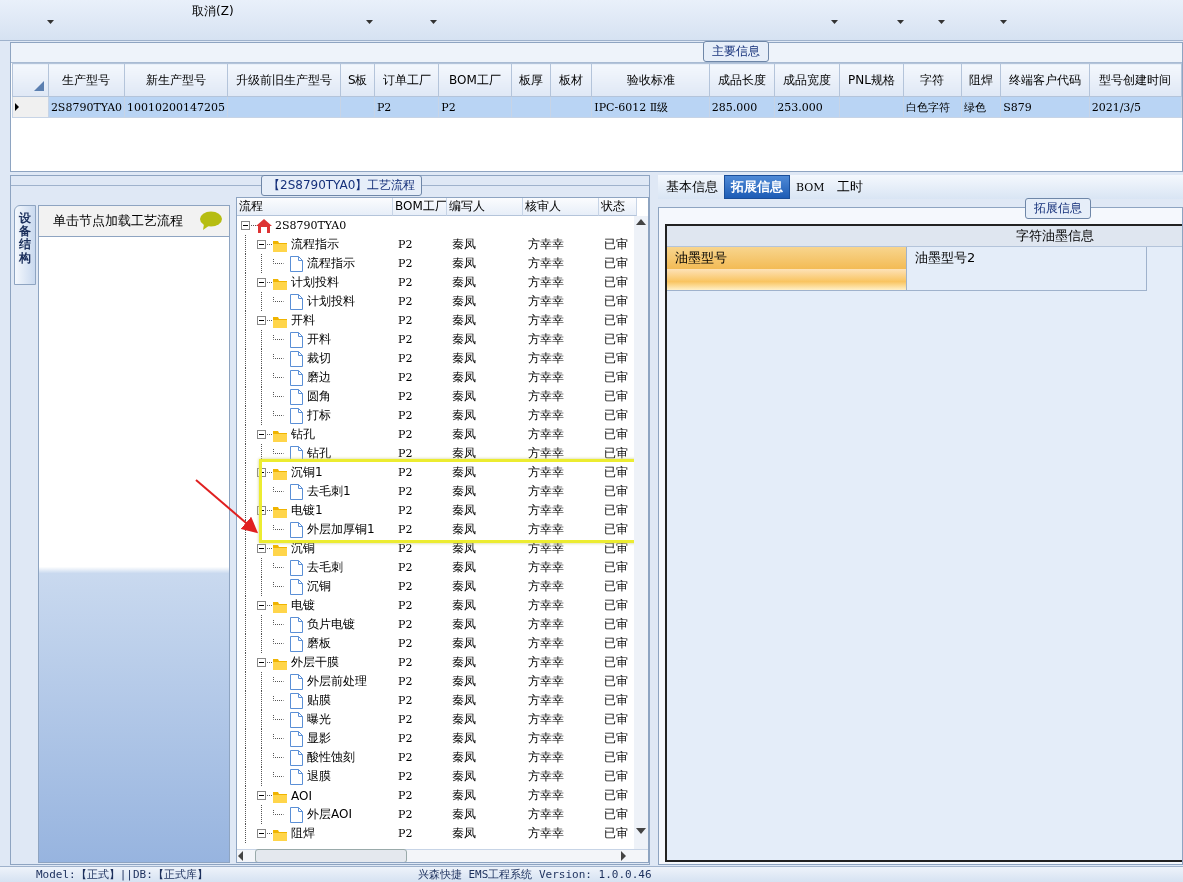  Describe the element at coordinates (325, 567) in the screenshot. I see `tree-node: 去毛刺` at that location.